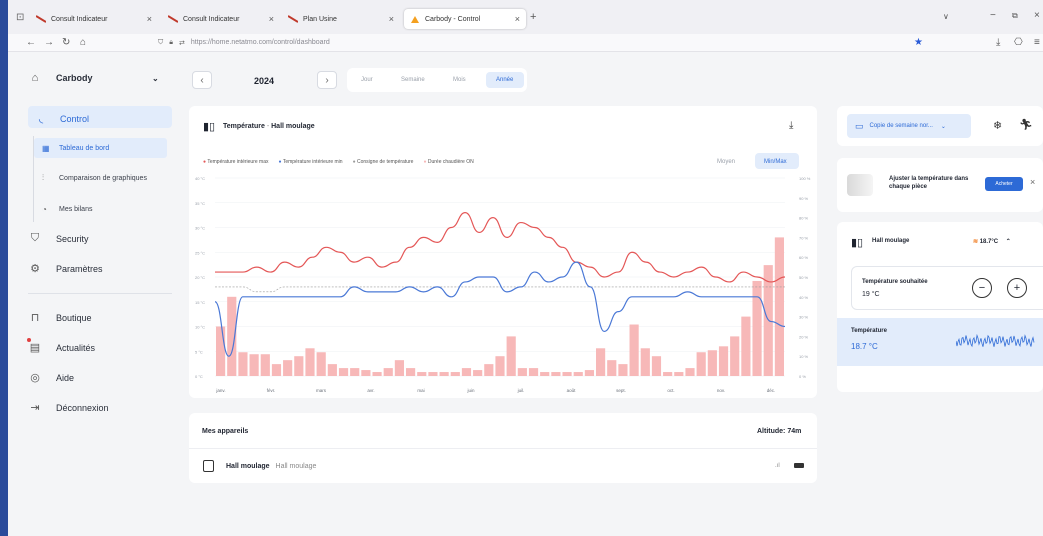 This screenshot has height=536, width=1043. I want to click on period-week: Semaine, so click(413, 80).